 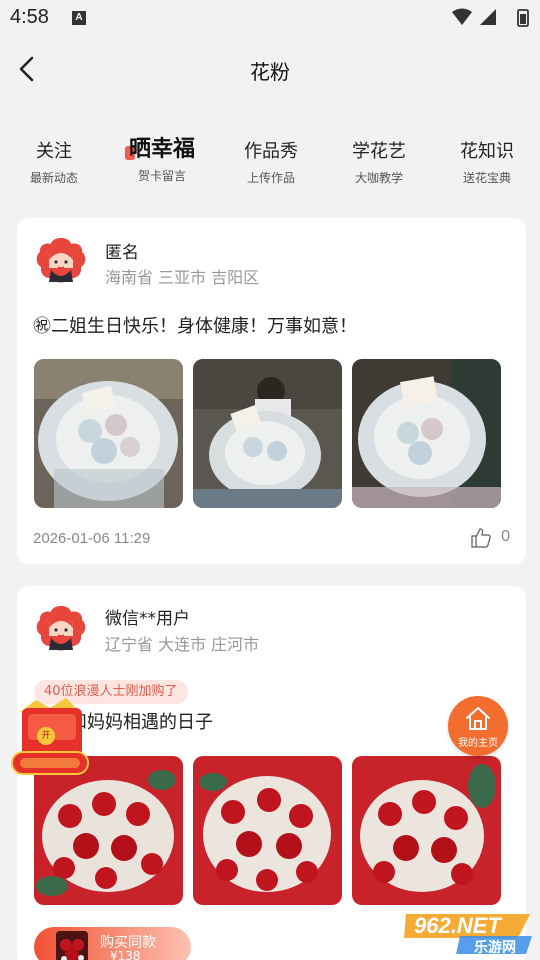 I want to click on tab-subtitle: 贺卡留言, so click(x=161, y=176).